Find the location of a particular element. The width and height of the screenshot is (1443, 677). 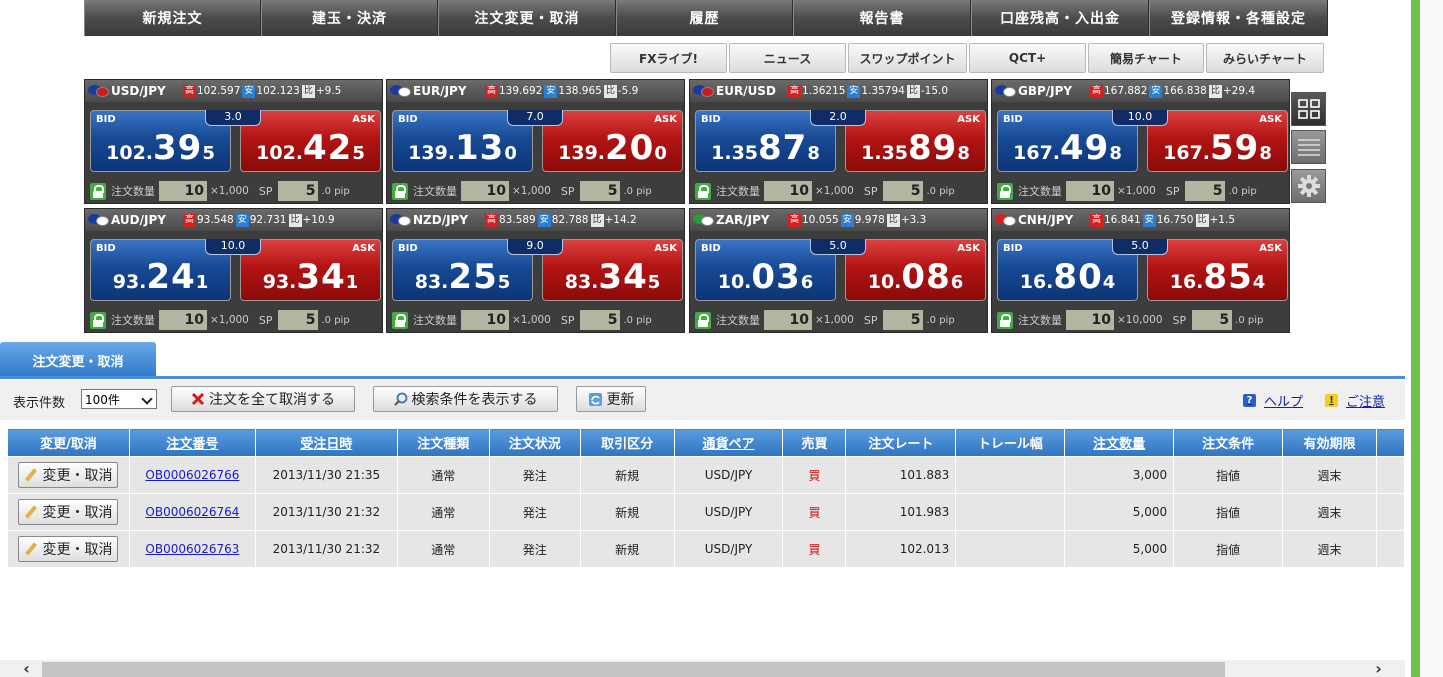

gear-icon is located at coordinates (1308, 186).